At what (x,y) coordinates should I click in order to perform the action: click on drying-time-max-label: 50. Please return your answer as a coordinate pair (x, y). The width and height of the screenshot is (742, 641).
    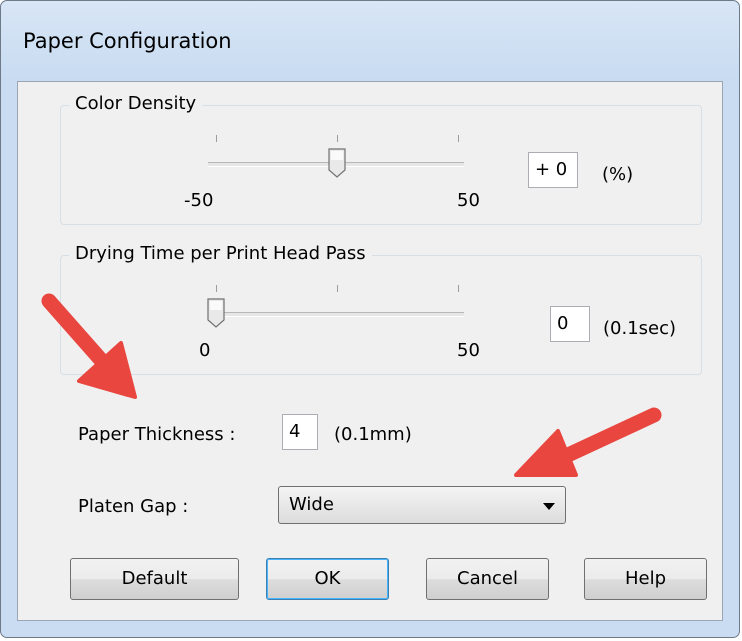
    Looking at the image, I should click on (468, 350).